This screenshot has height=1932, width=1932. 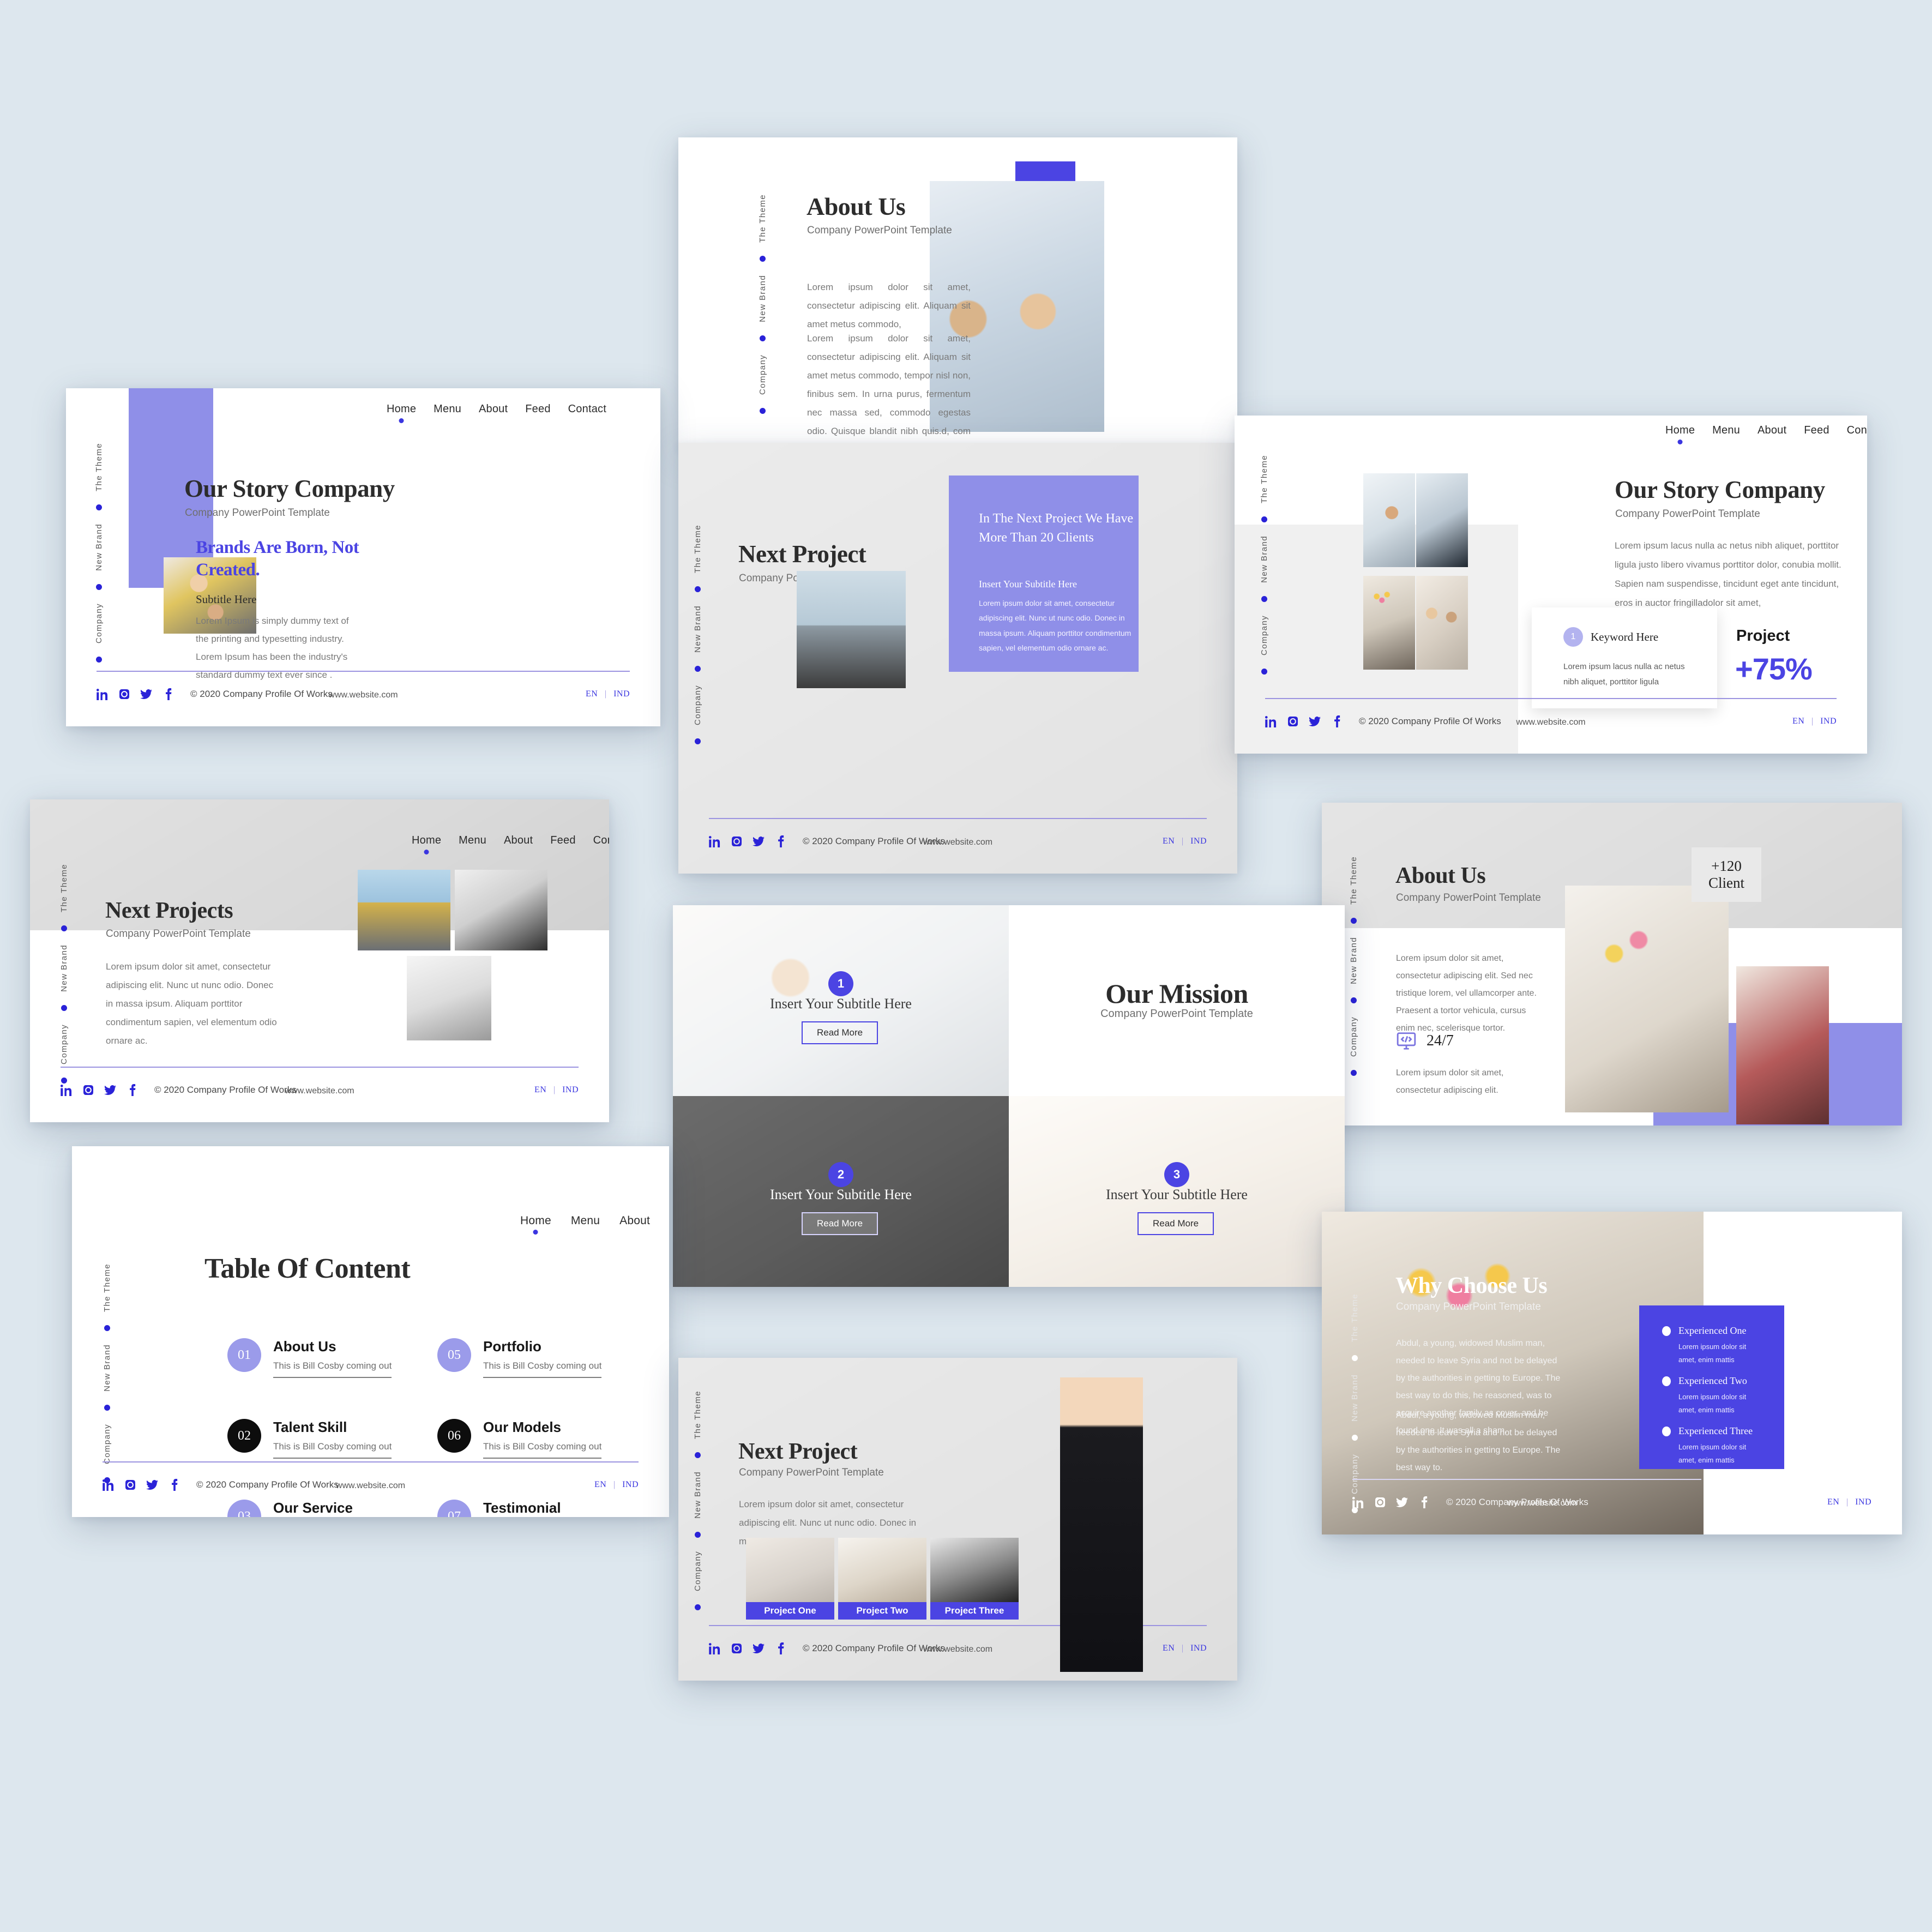 What do you see at coordinates (974, 1579) in the screenshot?
I see `project-card-3: Project Three` at bounding box center [974, 1579].